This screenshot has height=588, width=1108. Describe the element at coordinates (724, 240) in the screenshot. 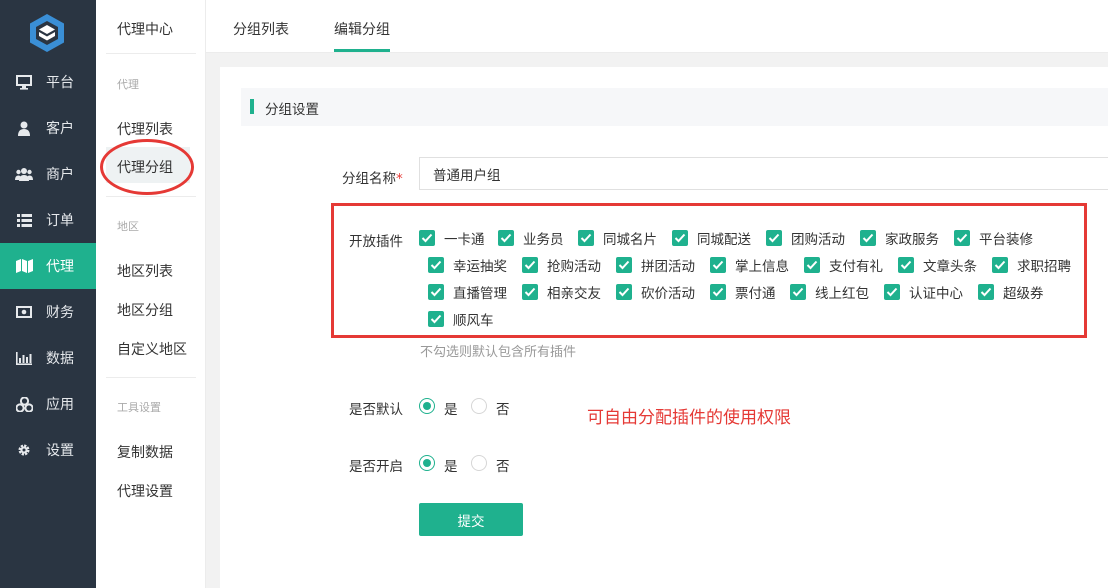

I see `plugin-label: 同城配送` at that location.